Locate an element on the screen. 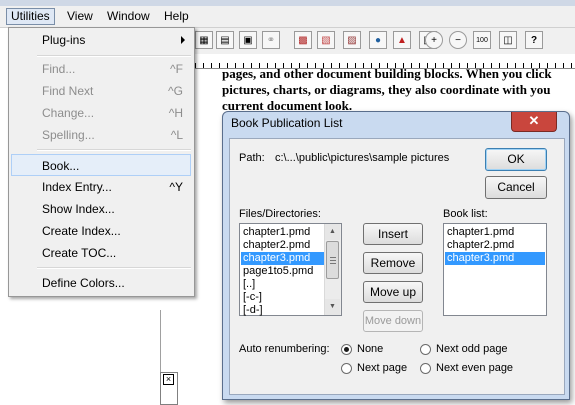 The height and width of the screenshot is (405, 575). radio-next-page is located at coordinates (346, 368).